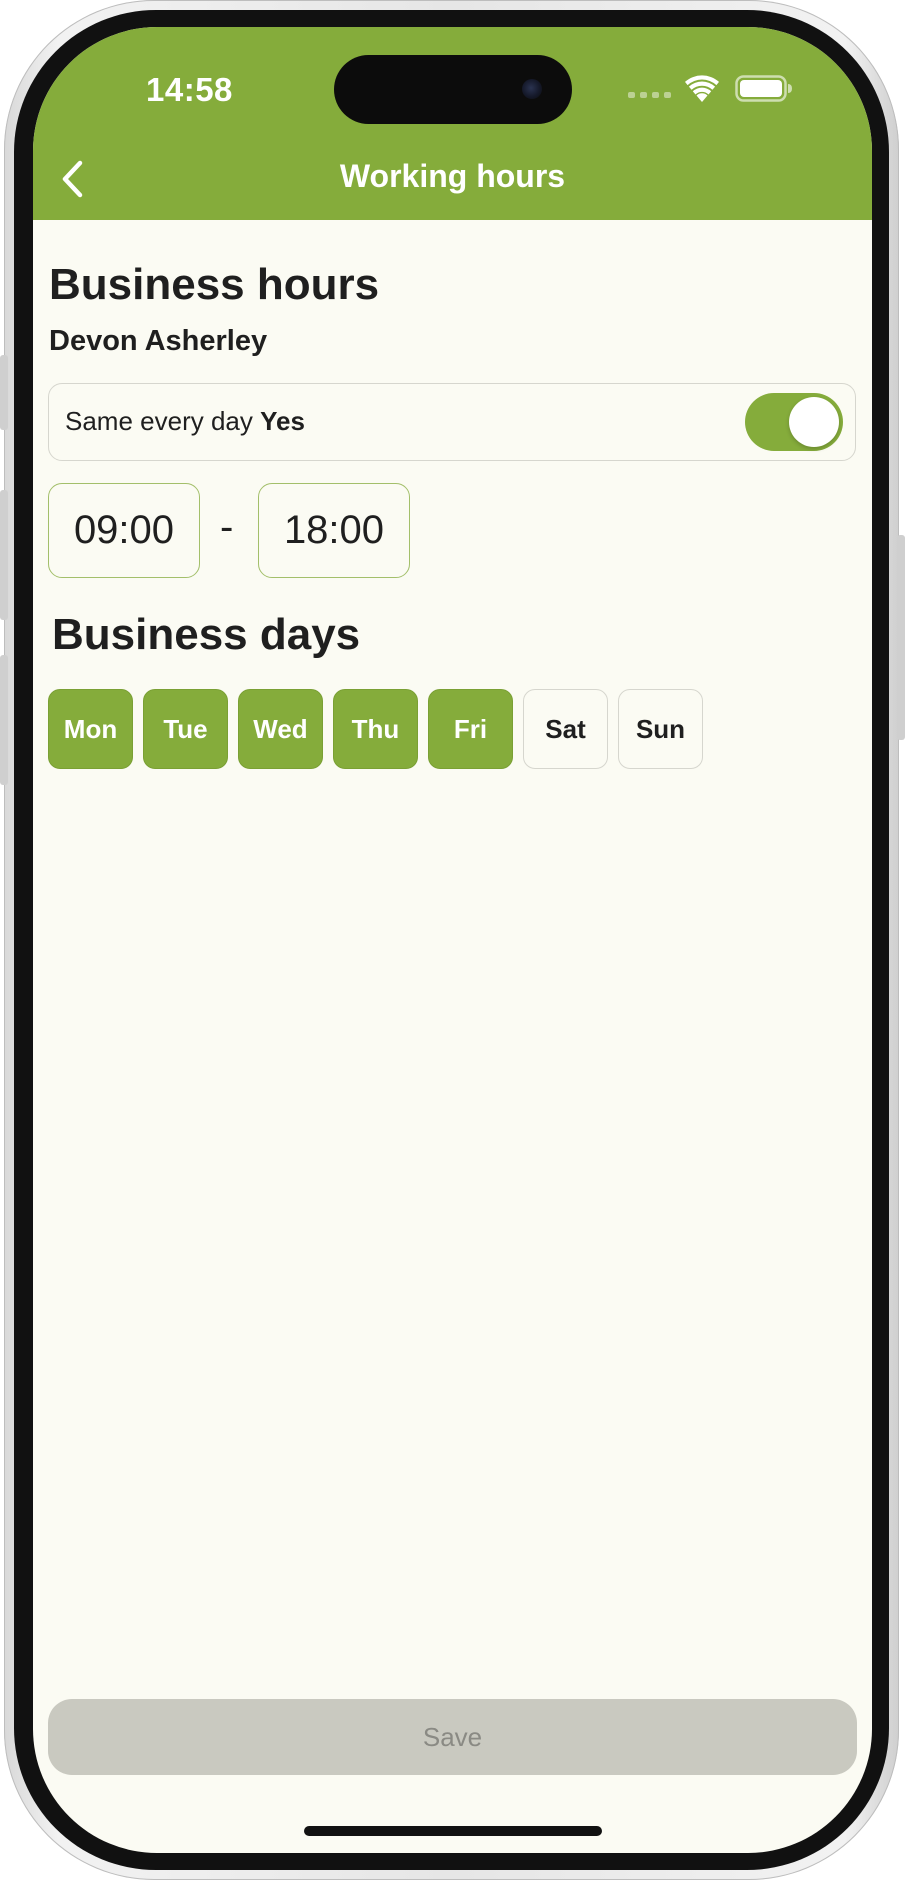 The height and width of the screenshot is (1880, 905). I want to click on page-title: Working hours, so click(452, 176).